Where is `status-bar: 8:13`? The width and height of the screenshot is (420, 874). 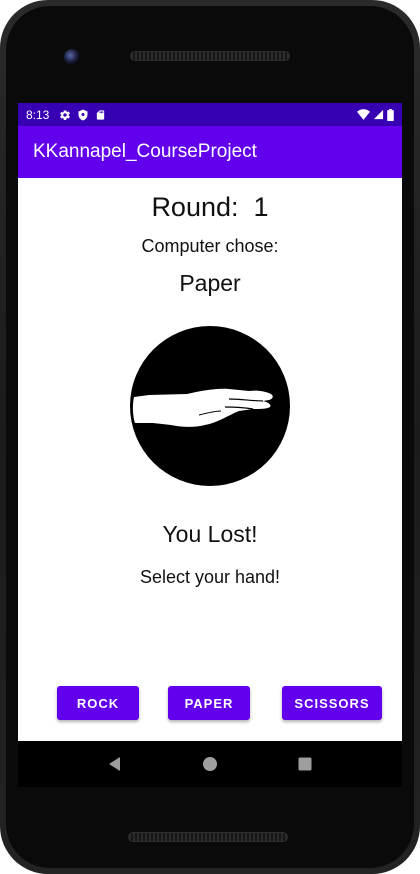 status-bar: 8:13 is located at coordinates (210, 114).